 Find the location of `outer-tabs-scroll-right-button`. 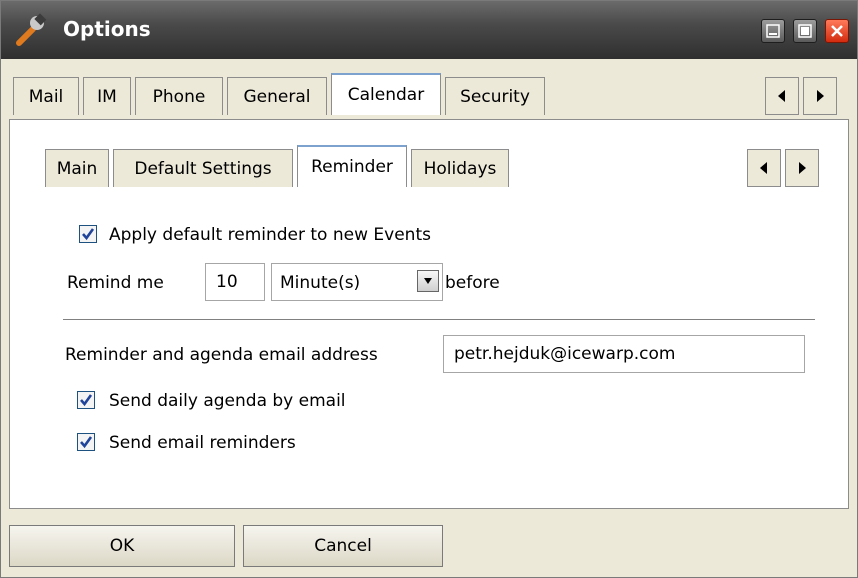

outer-tabs-scroll-right-button is located at coordinates (820, 96).